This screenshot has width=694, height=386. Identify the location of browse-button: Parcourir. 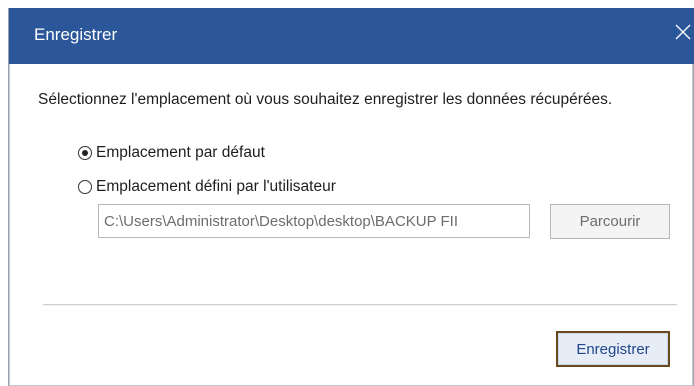
(610, 221).